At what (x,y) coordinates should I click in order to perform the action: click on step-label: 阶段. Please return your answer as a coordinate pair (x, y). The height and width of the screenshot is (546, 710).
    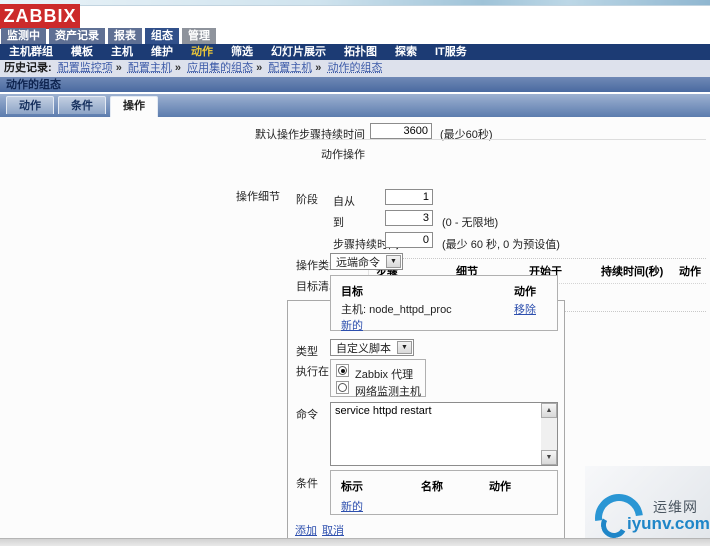
    Looking at the image, I should click on (307, 200).